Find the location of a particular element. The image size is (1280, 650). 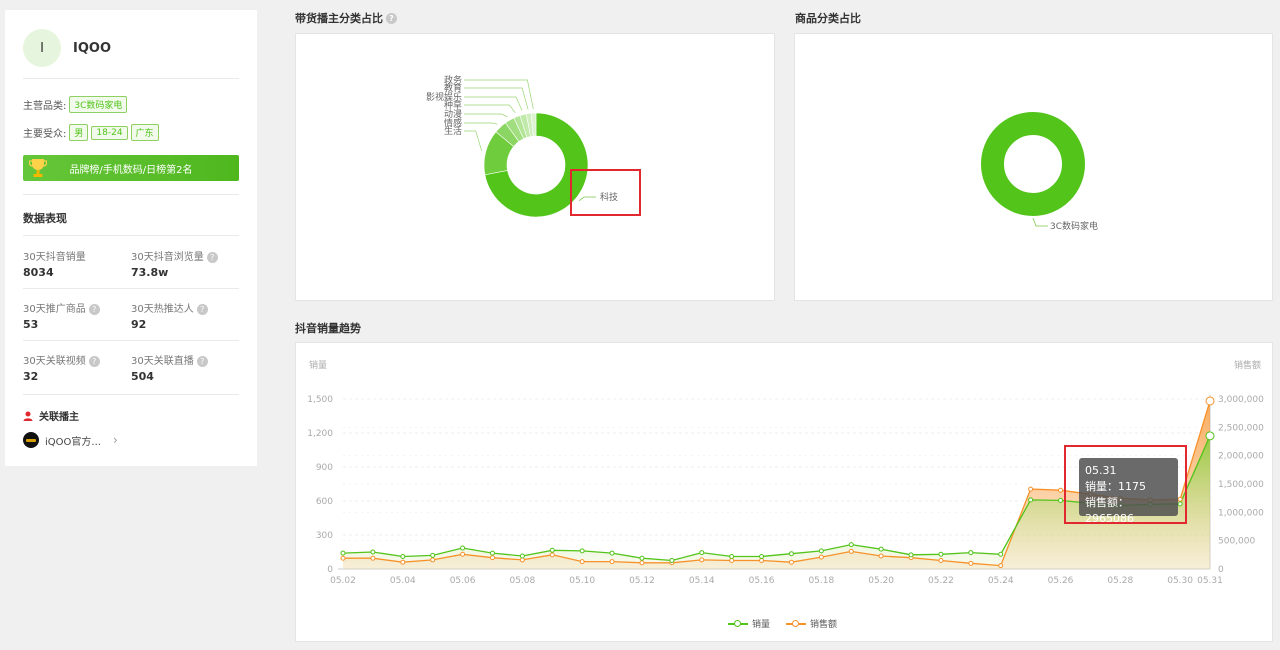

anchor-avatar is located at coordinates (31, 440).